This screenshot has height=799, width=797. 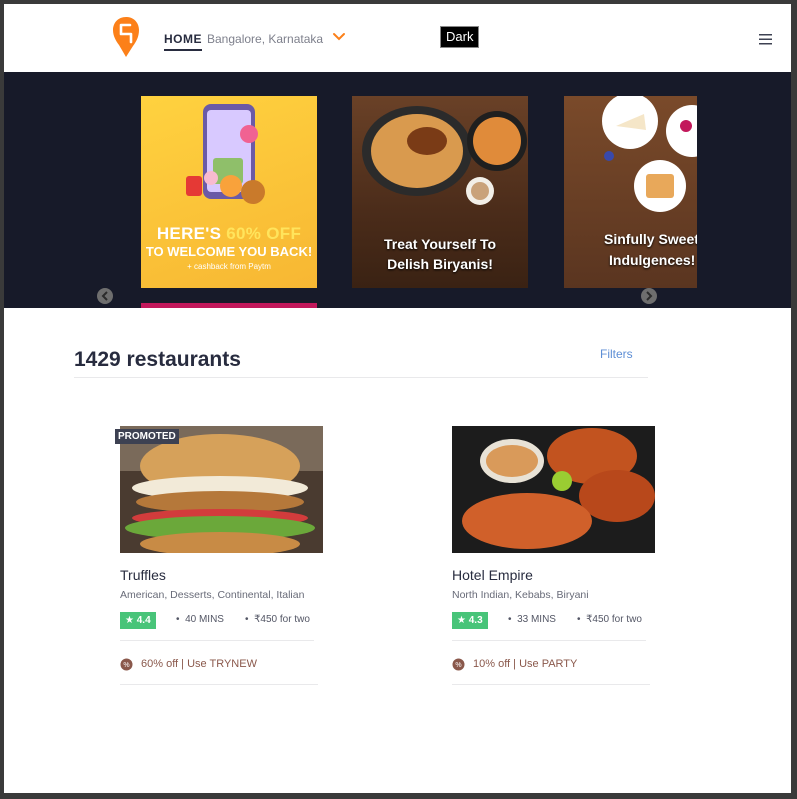 What do you see at coordinates (225, 154) in the screenshot?
I see `phone-illustration-icon` at bounding box center [225, 154].